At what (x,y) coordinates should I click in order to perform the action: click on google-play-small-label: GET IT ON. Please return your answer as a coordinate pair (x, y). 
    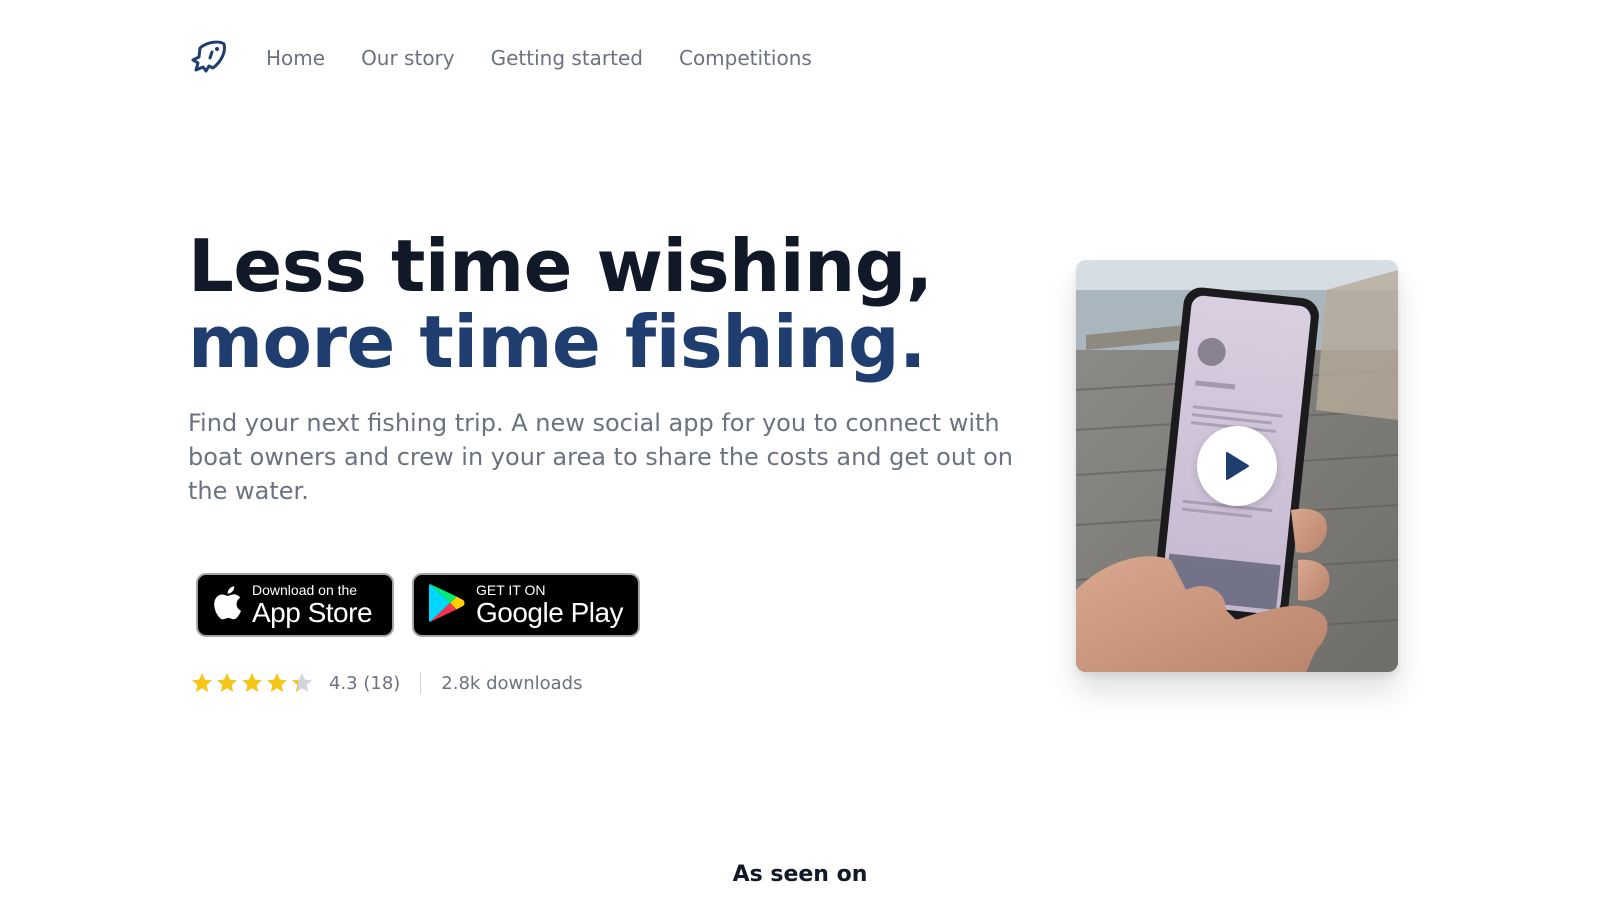
    Looking at the image, I should click on (511, 590).